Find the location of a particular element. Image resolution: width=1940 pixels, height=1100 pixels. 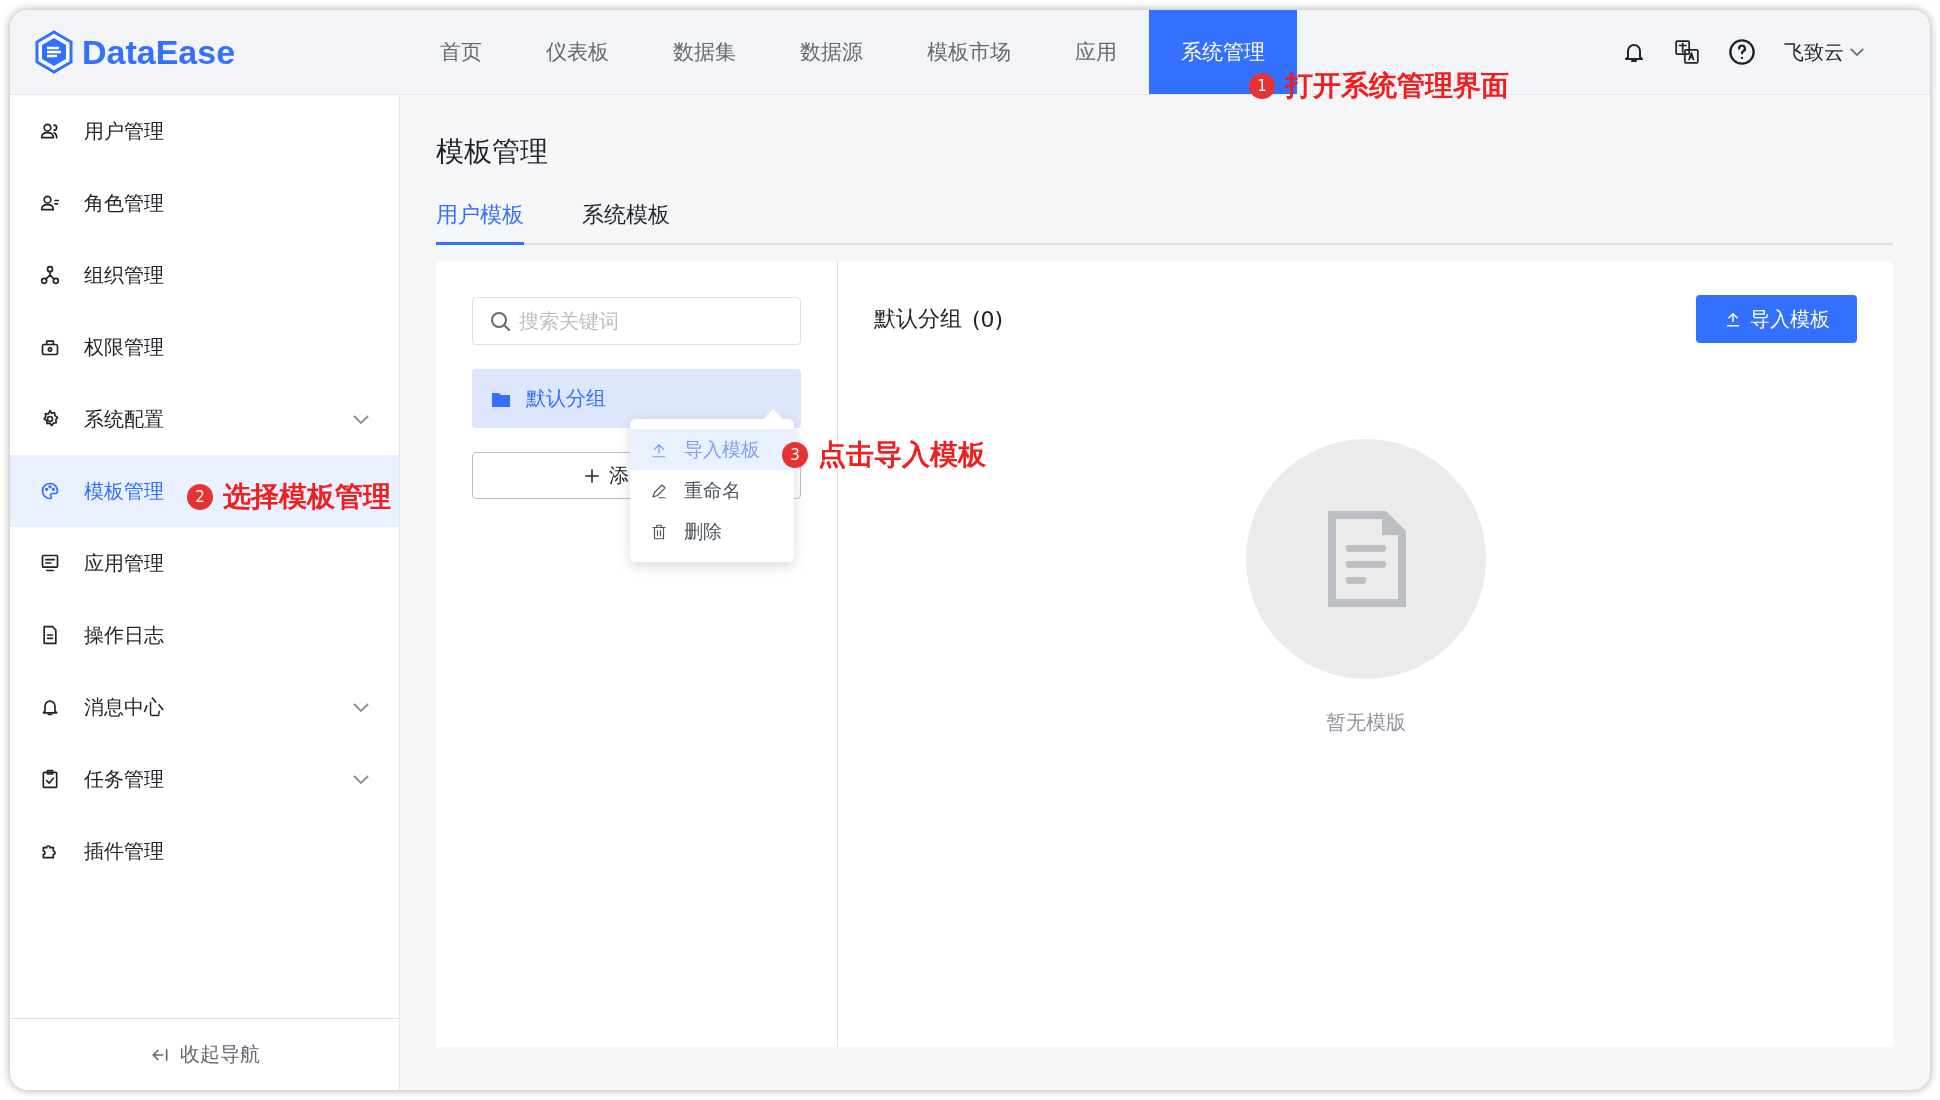

template-count: (0) is located at coordinates (988, 319).